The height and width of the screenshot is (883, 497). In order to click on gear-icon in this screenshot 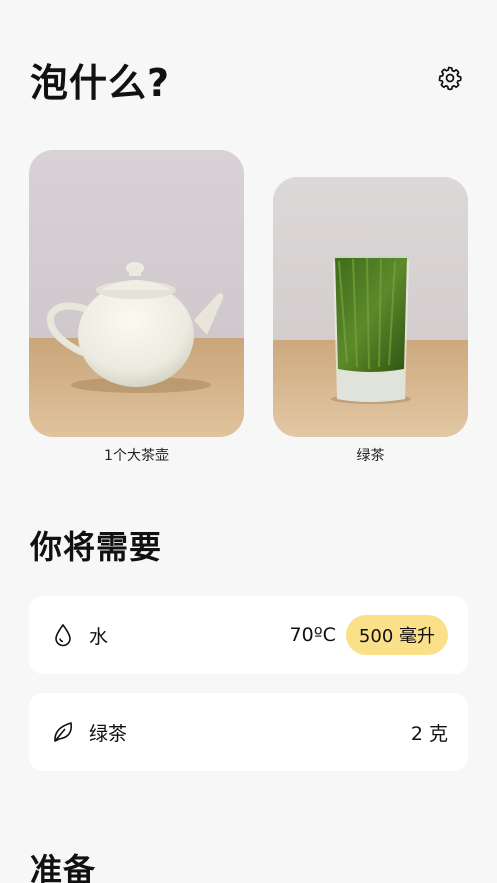, I will do `click(450, 78)`.